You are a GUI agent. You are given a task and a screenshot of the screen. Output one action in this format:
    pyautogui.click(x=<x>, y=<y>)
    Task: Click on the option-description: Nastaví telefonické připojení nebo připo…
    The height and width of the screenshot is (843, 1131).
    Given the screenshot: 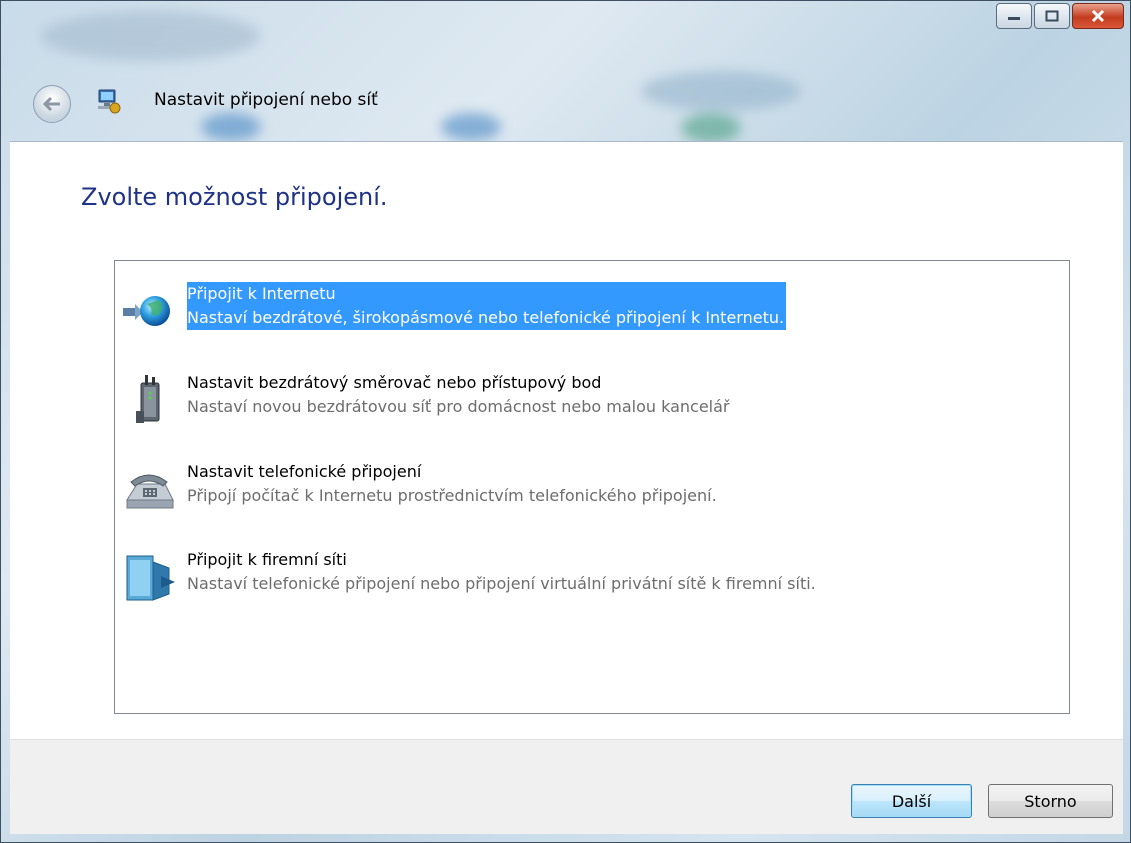 What is the action you would take?
    pyautogui.click(x=501, y=583)
    